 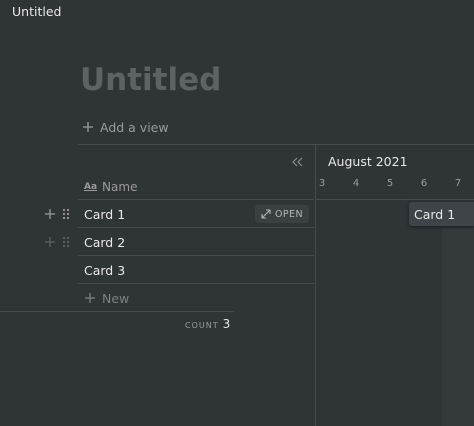 I want to click on timeline-month: August 2021, so click(x=368, y=161).